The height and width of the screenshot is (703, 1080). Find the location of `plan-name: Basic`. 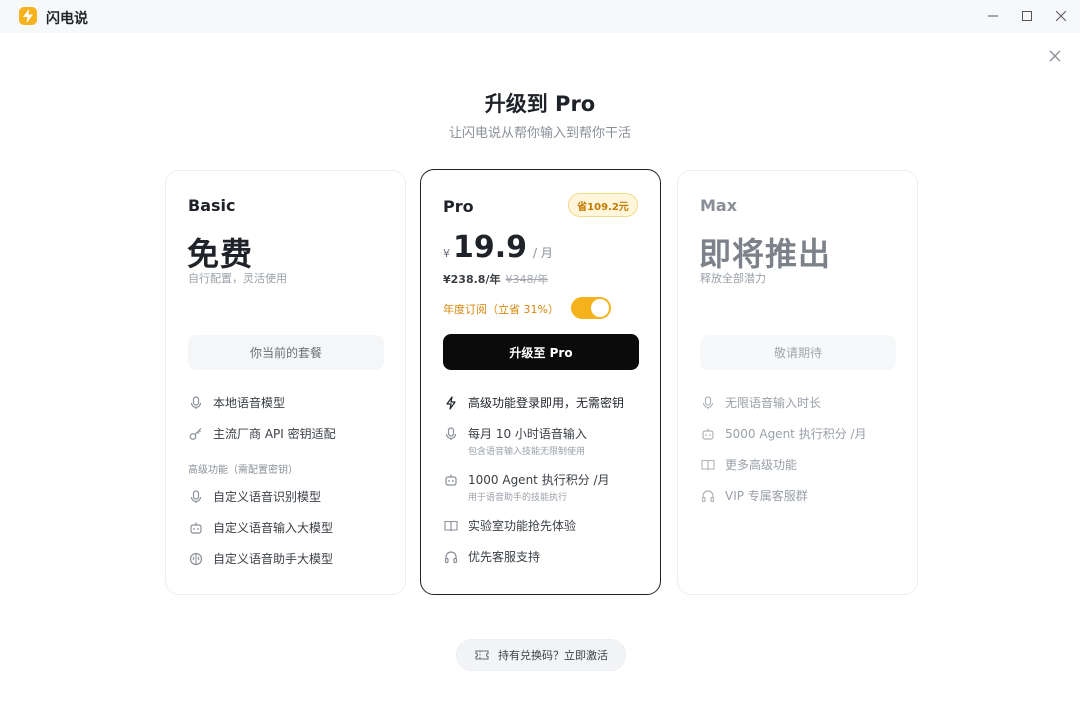

plan-name: Basic is located at coordinates (212, 205).